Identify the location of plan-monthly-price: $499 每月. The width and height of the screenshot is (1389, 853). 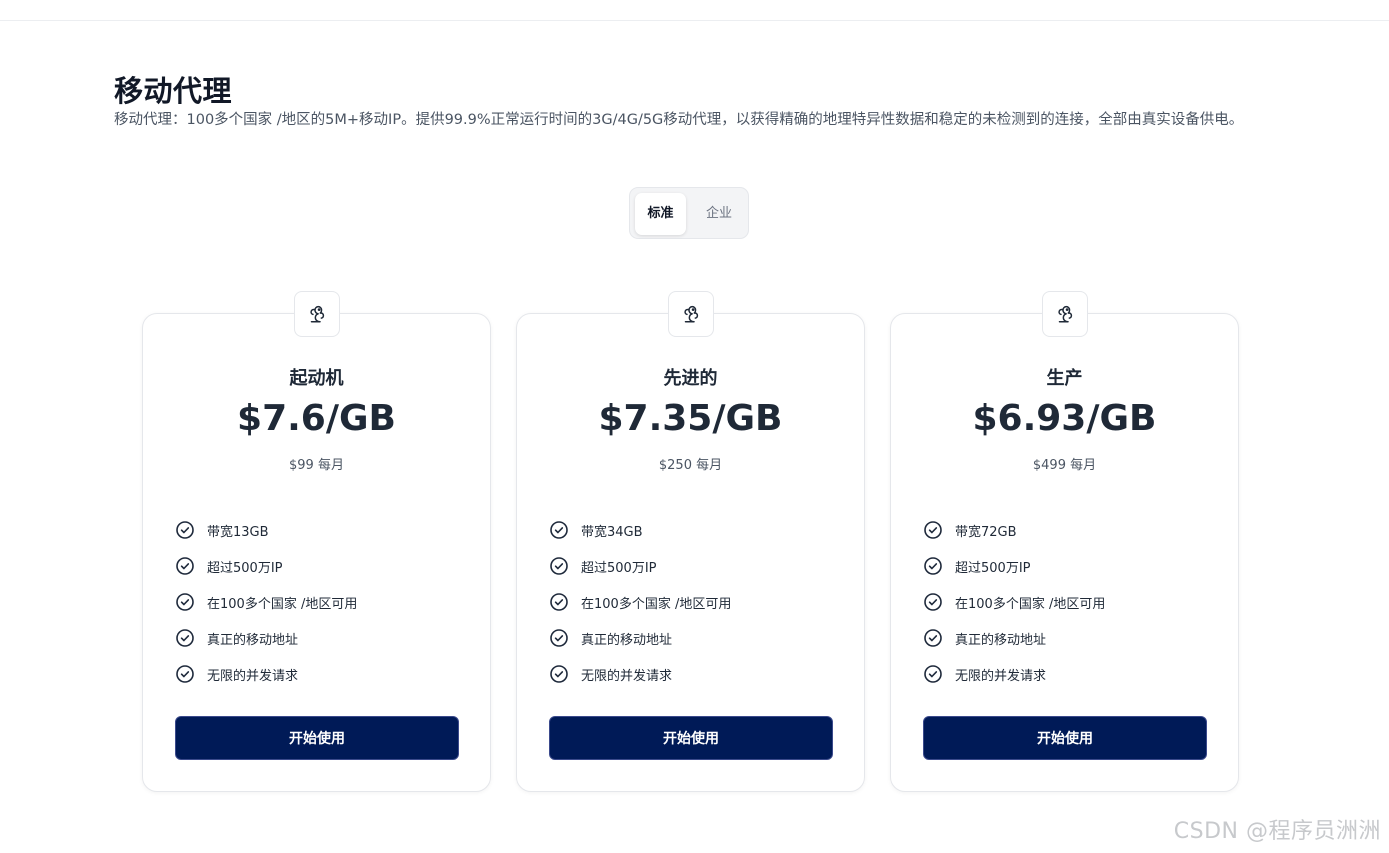
(1064, 465).